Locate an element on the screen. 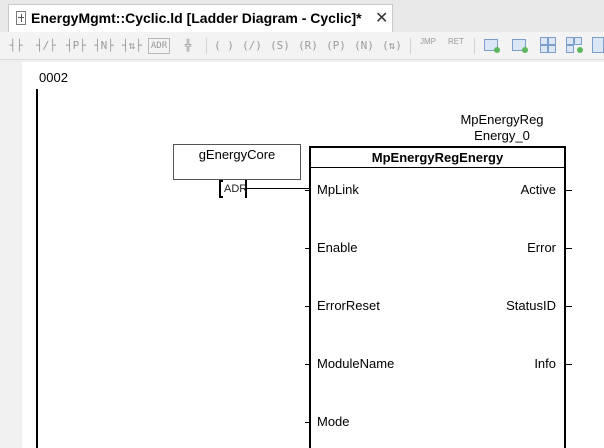 This screenshot has width=604, height=448. output-pin-statusid: StatusID is located at coordinates (531, 305).